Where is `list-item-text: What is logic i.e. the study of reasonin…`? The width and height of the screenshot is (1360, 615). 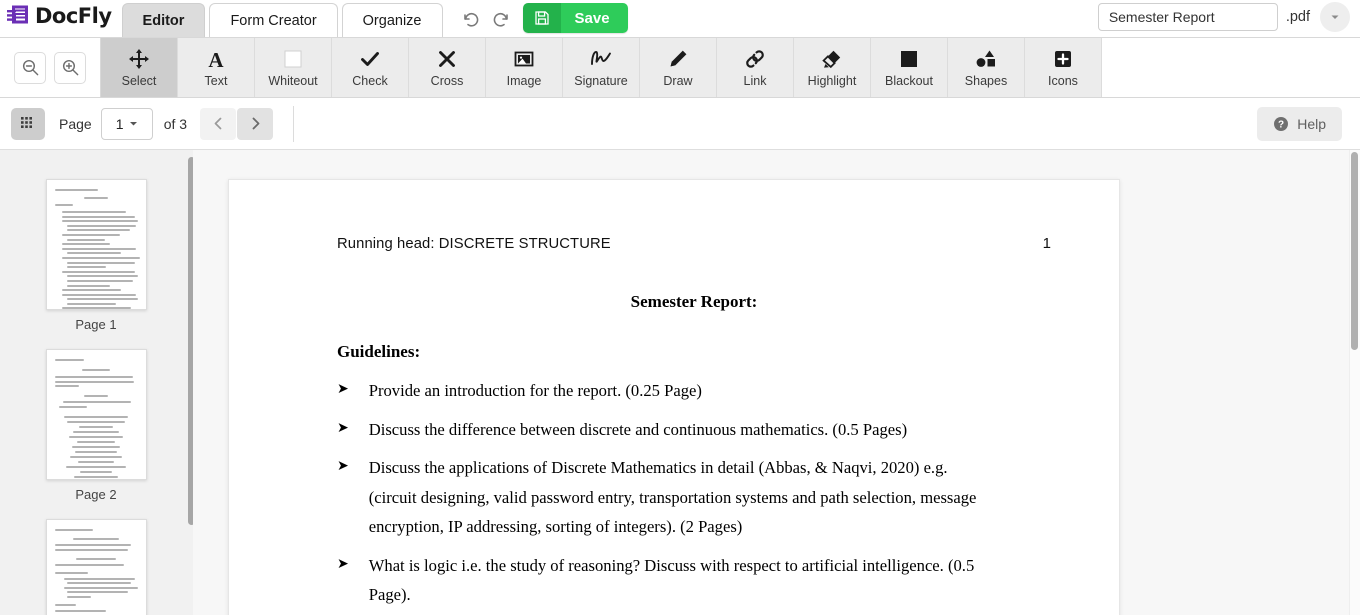 list-item-text: What is logic i.e. the study of reasonin… is located at coordinates (671, 580).